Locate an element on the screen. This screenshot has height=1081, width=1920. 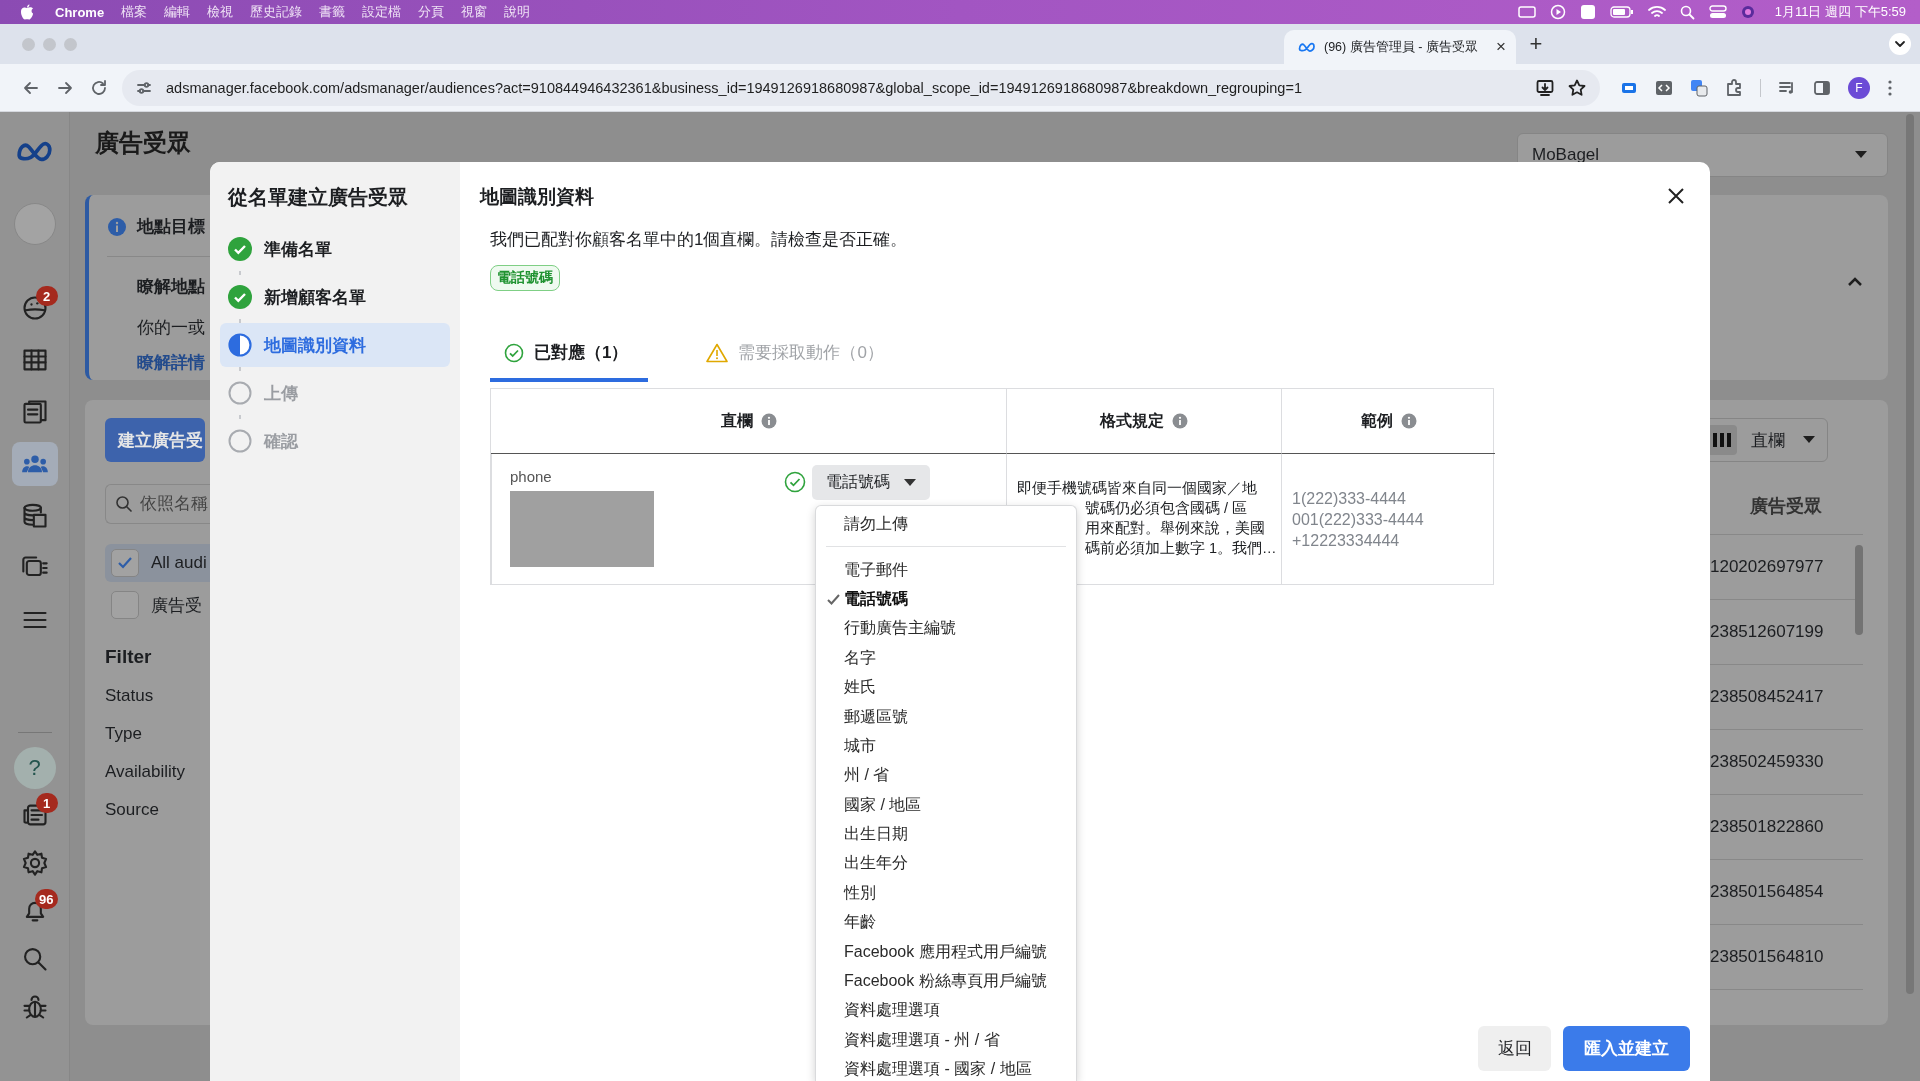
create-audience-button: 建立廣告受 is located at coordinates (155, 440).